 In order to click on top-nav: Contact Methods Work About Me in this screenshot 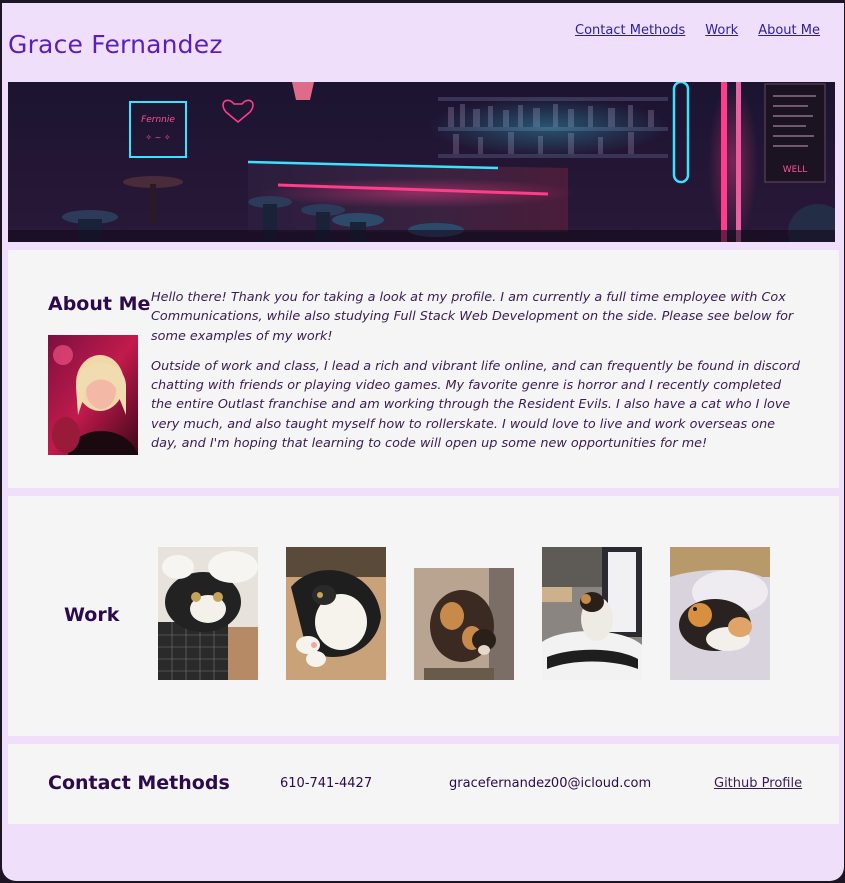, I will do `click(697, 30)`.